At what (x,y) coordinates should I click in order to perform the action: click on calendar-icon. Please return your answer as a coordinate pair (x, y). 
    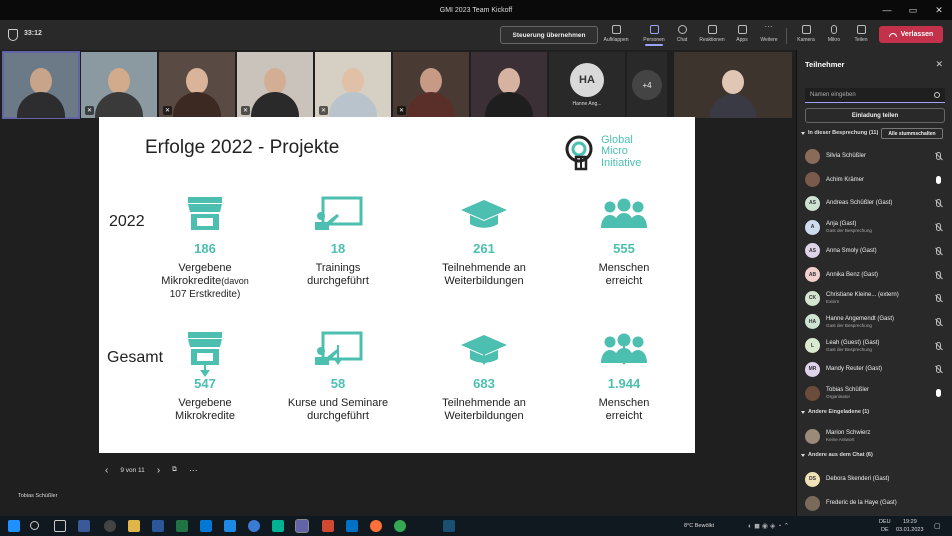
    Looking at the image, I should click on (230, 526).